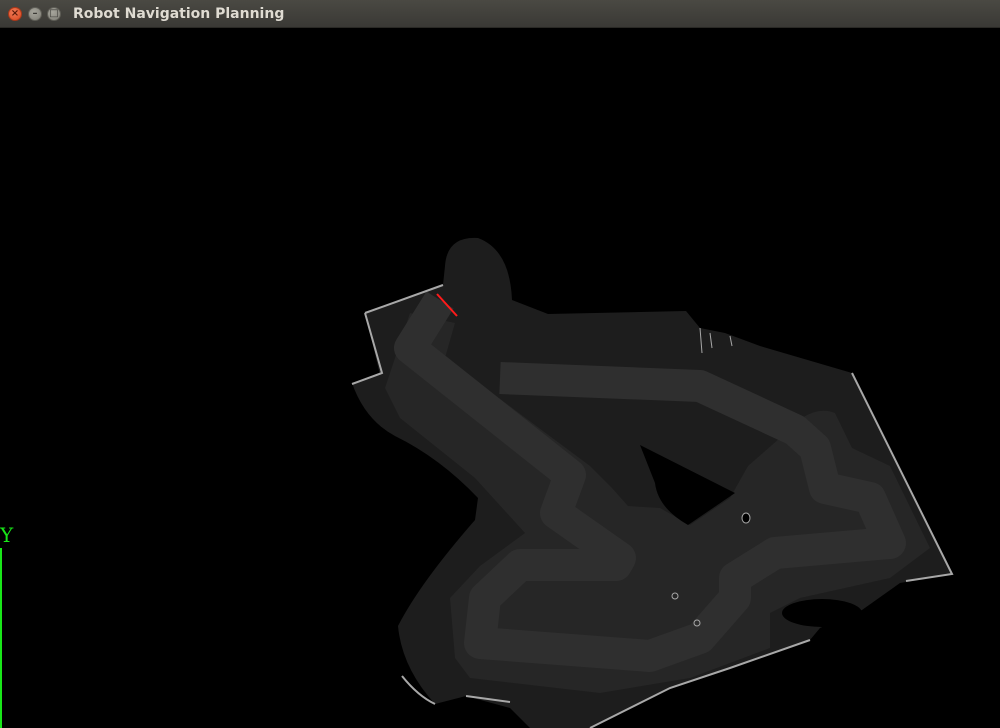 This screenshot has width=1000, height=728. I want to click on maximize-icon: □, so click(54, 13).